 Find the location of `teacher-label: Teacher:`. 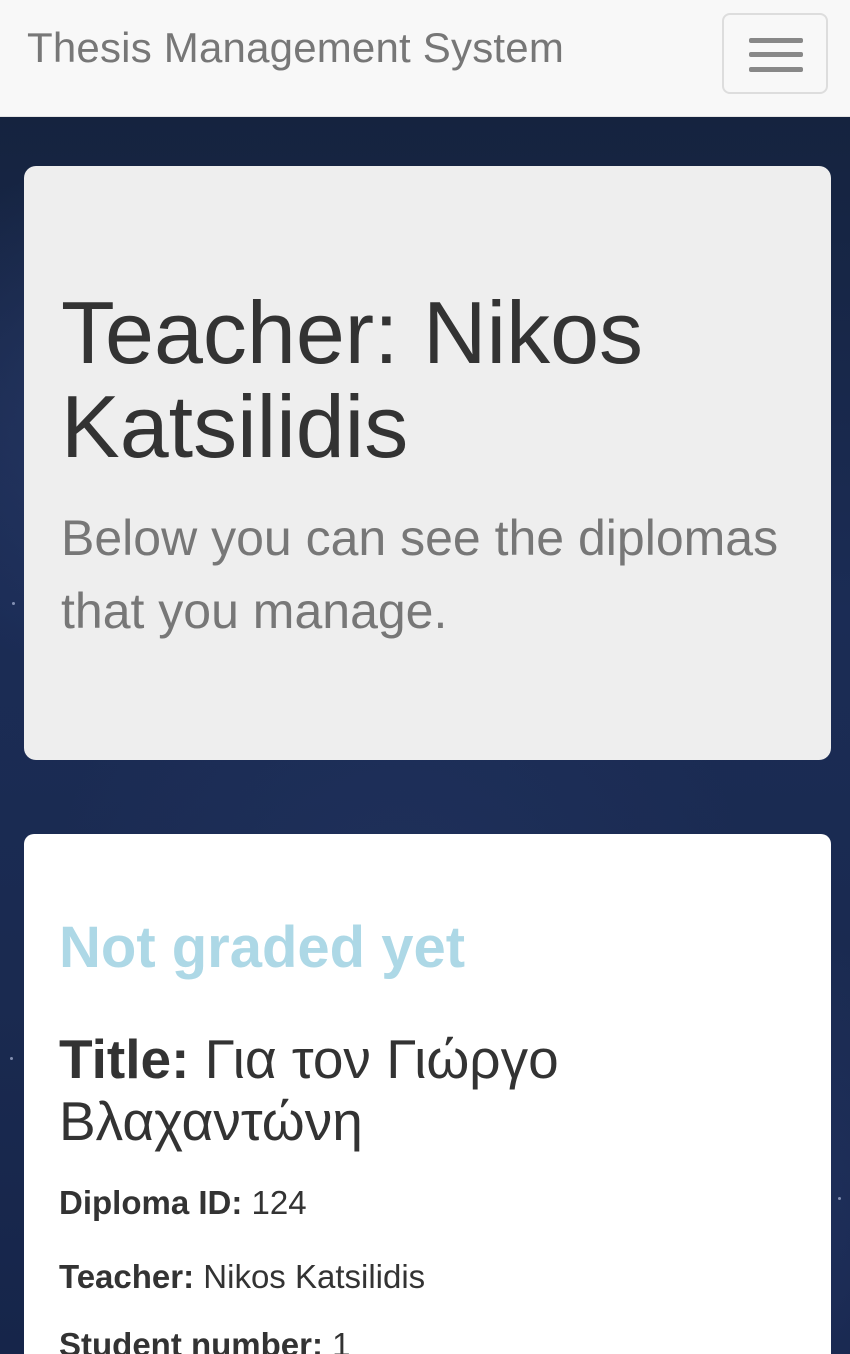

teacher-label: Teacher: is located at coordinates (131, 1276).